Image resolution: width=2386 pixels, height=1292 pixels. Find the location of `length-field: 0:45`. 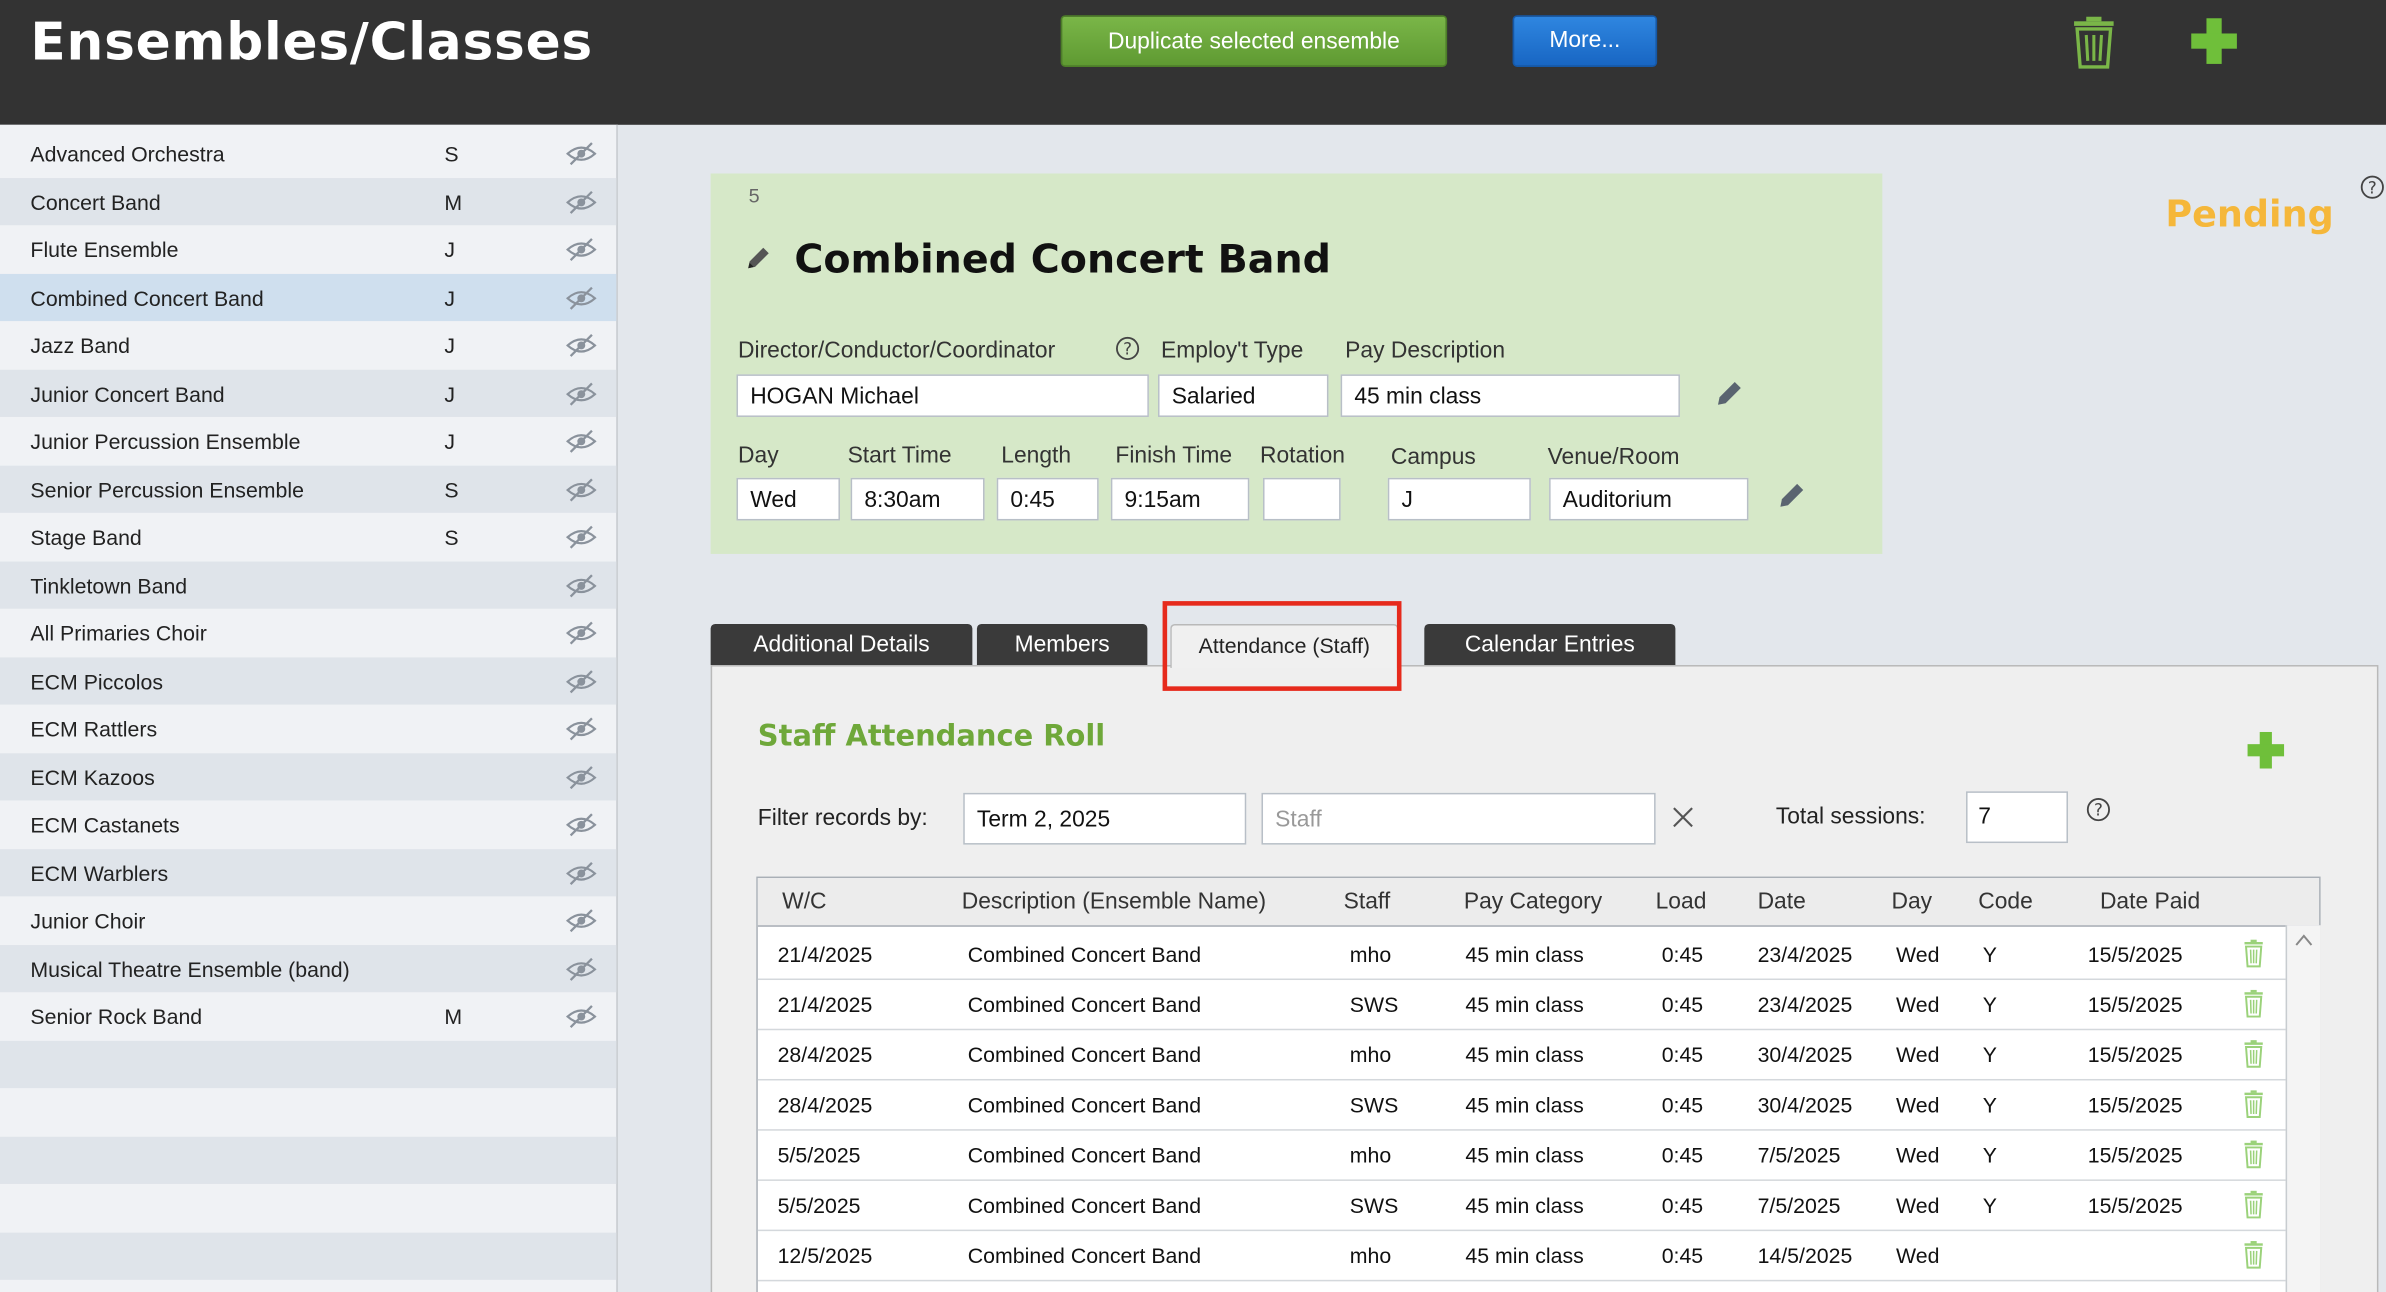

length-field: 0:45 is located at coordinates (1047, 499).